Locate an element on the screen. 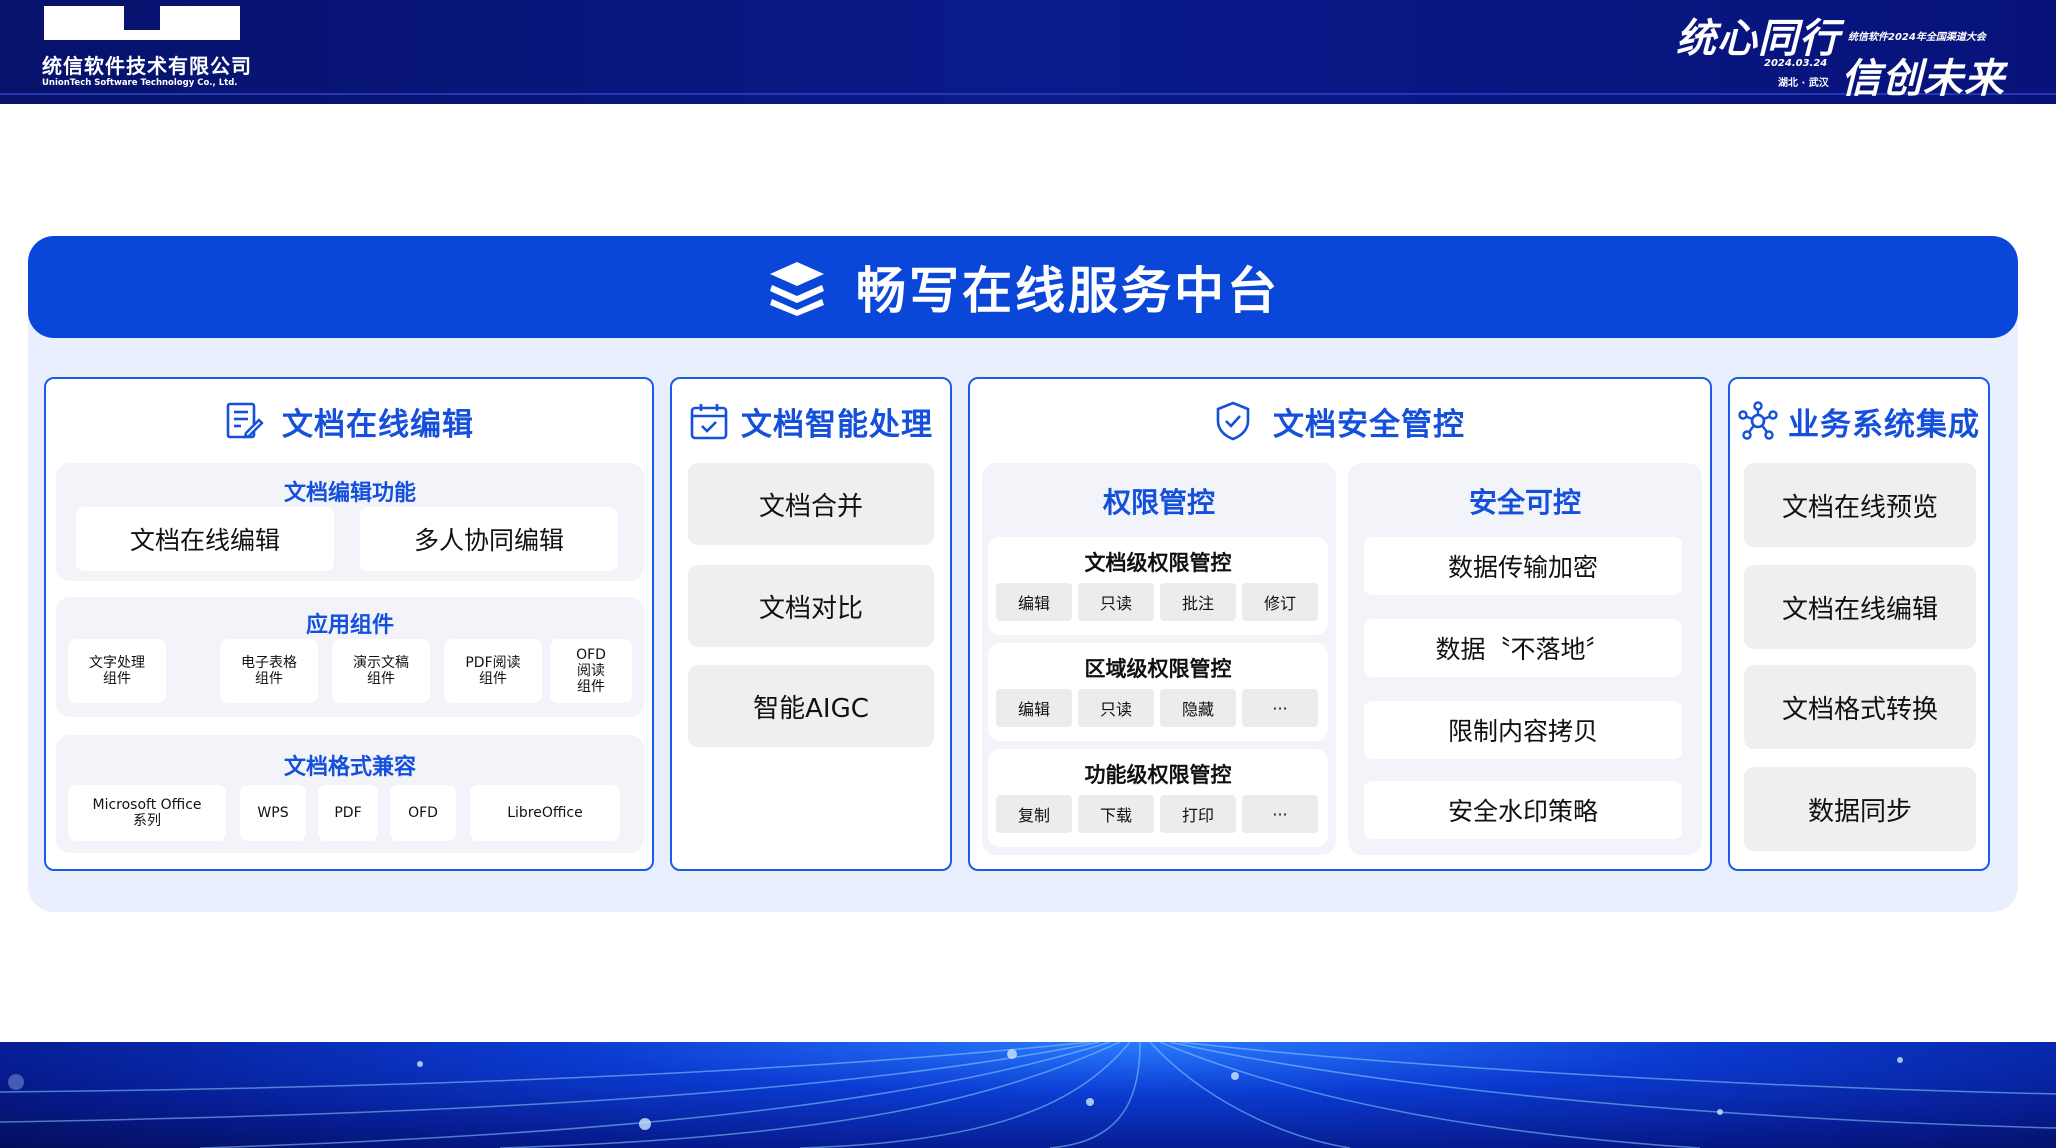  slogan-line-1: 统心同行 is located at coordinates (1758, 39).